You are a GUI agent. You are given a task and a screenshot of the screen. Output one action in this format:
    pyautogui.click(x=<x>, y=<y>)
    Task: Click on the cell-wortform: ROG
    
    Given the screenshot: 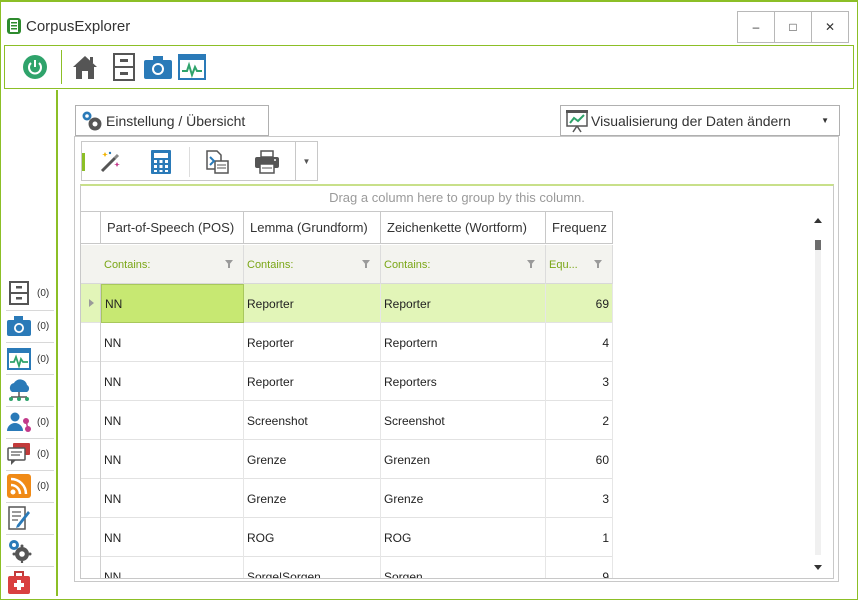 What is the action you would take?
    pyautogui.click(x=463, y=537)
    